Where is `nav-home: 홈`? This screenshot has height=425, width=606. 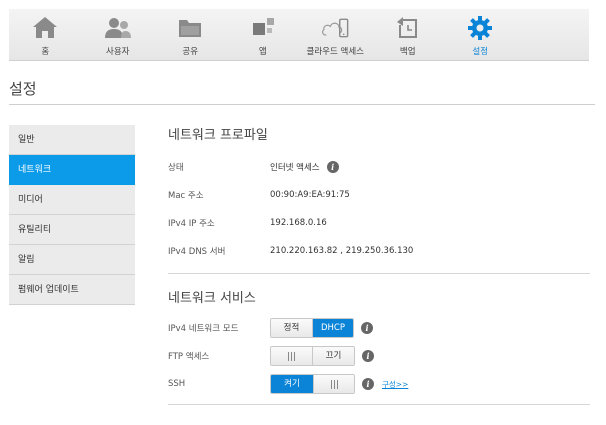 nav-home: 홈 is located at coordinates (45, 35).